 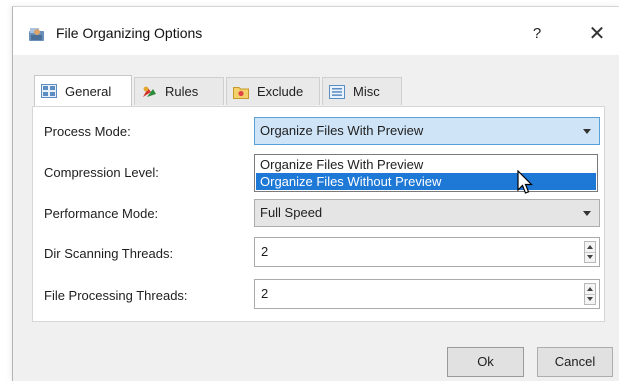 I want to click on tab-general: General, so click(x=83, y=90).